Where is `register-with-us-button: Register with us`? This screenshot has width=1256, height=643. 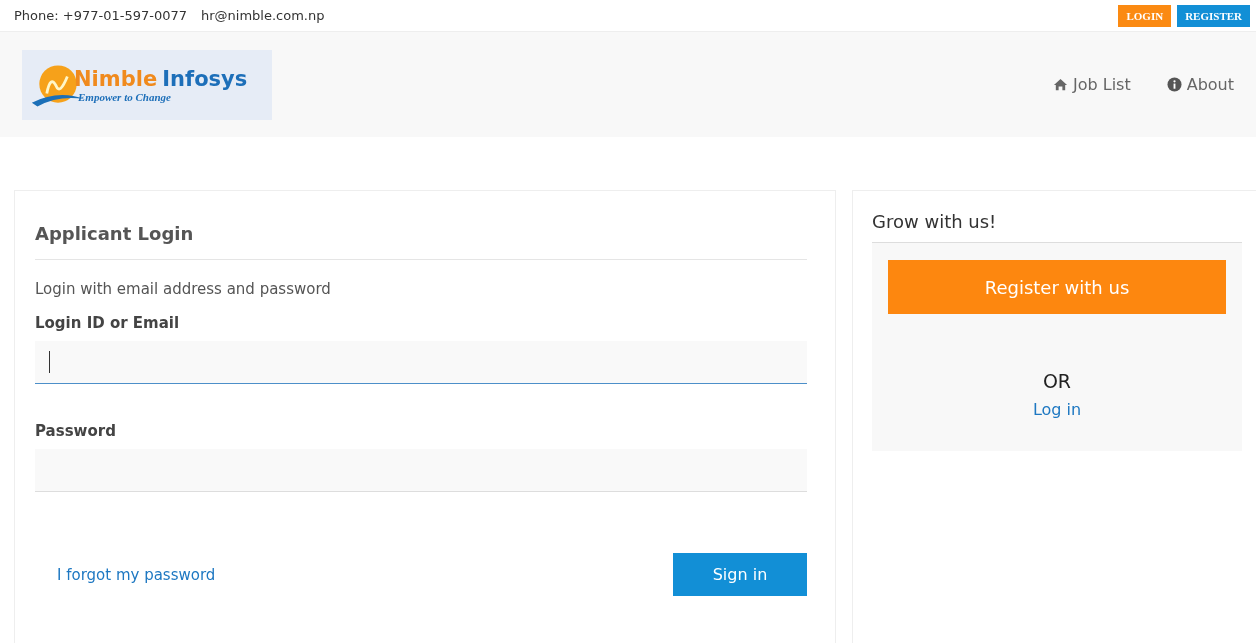 register-with-us-button: Register with us is located at coordinates (1057, 287).